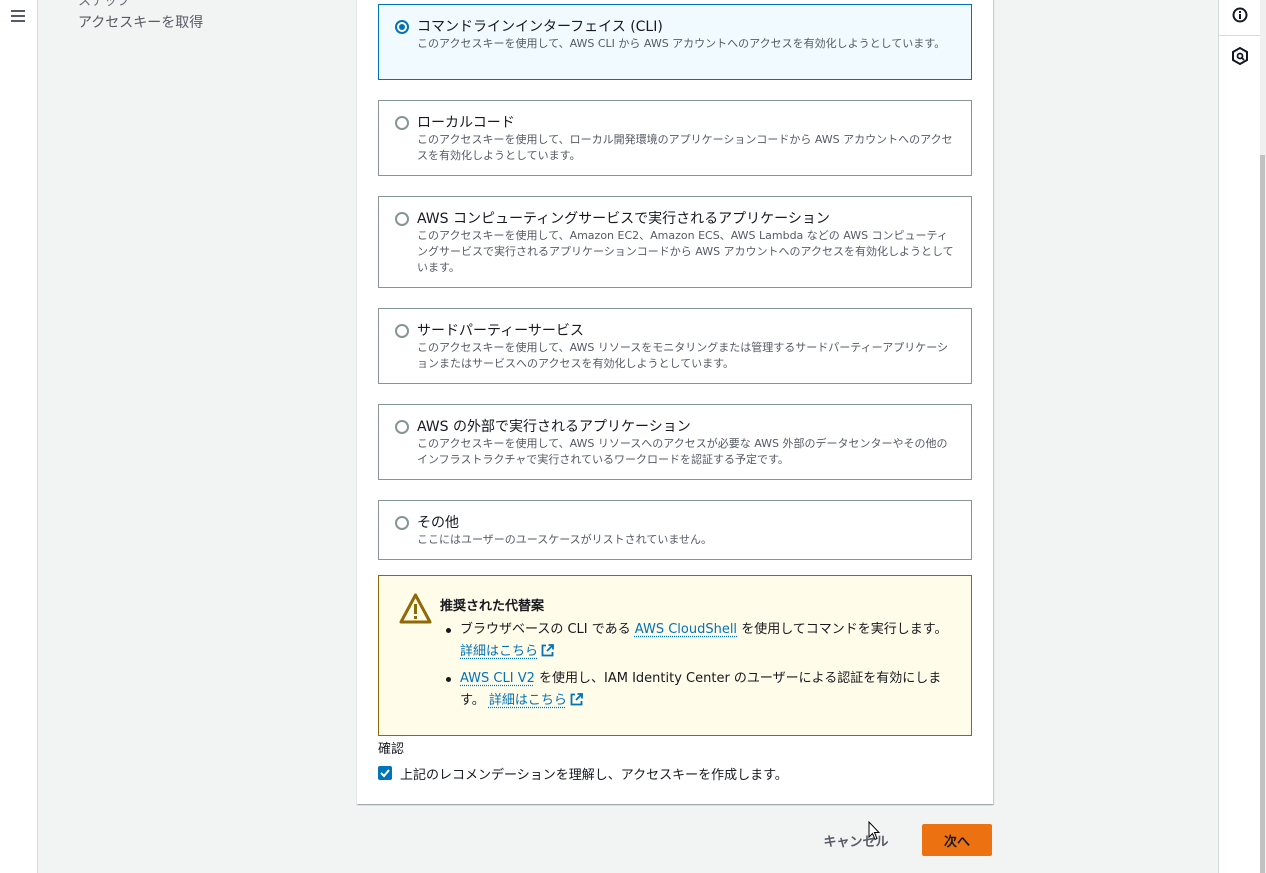  Describe the element at coordinates (141, 23) in the screenshot. I see `step-current: アクセスキーを取得` at that location.